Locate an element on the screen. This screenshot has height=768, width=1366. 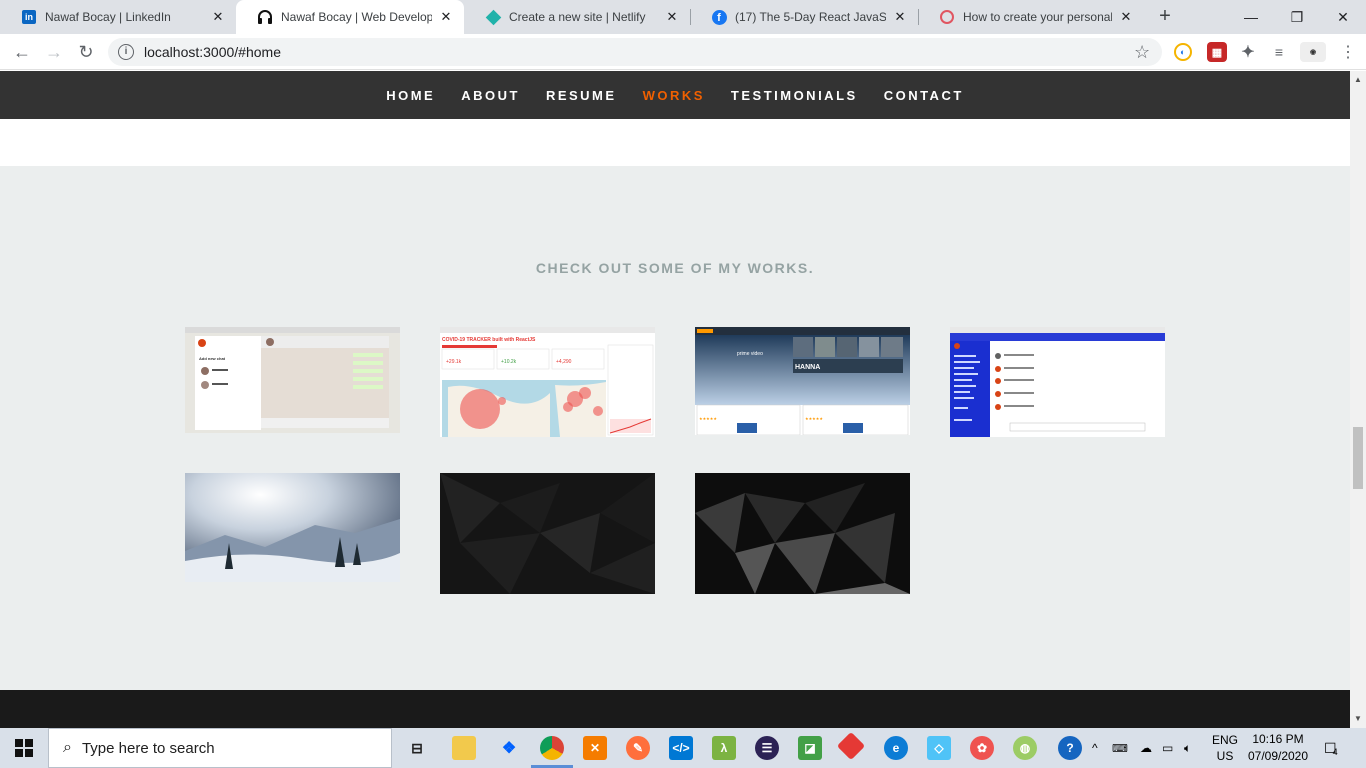
reload-button: ↻ is located at coordinates (86, 52).